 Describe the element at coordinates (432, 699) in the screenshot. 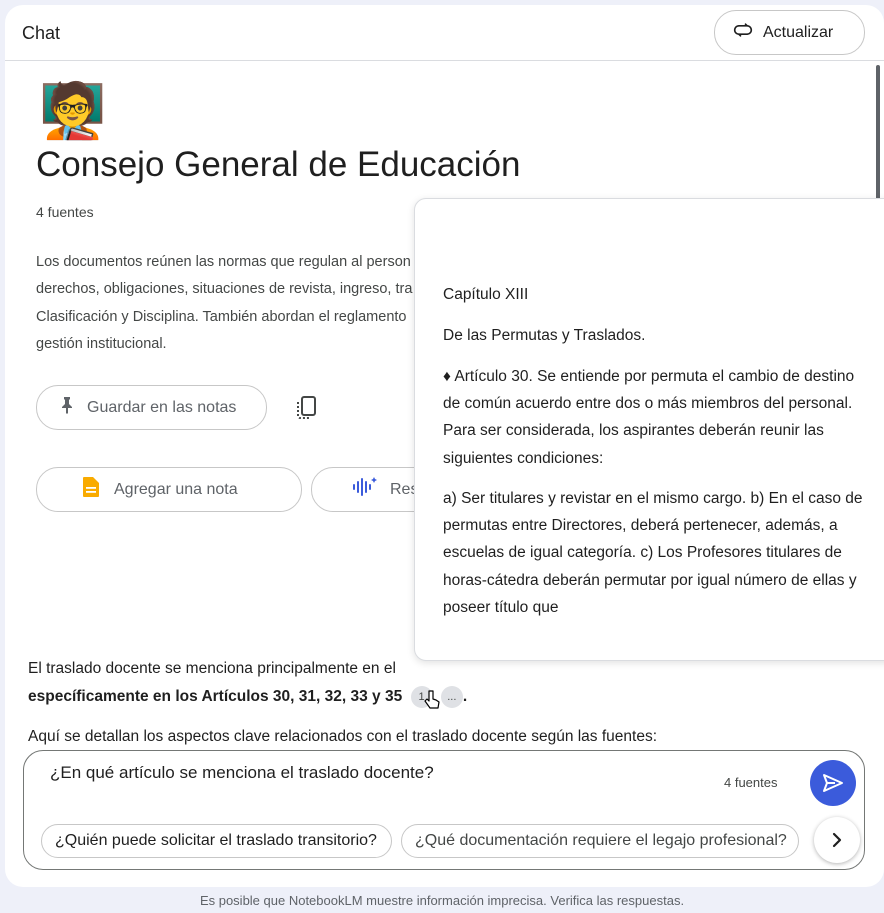

I see `pointer-cursor-icon` at that location.